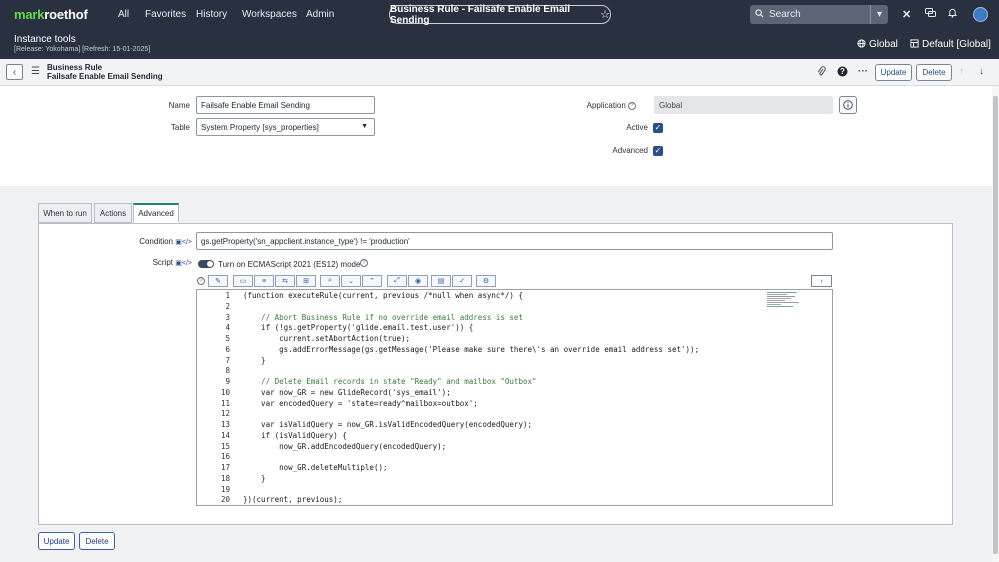 This screenshot has height=562, width=999. What do you see at coordinates (225, 457) in the screenshot?
I see `line-number: 16` at bounding box center [225, 457].